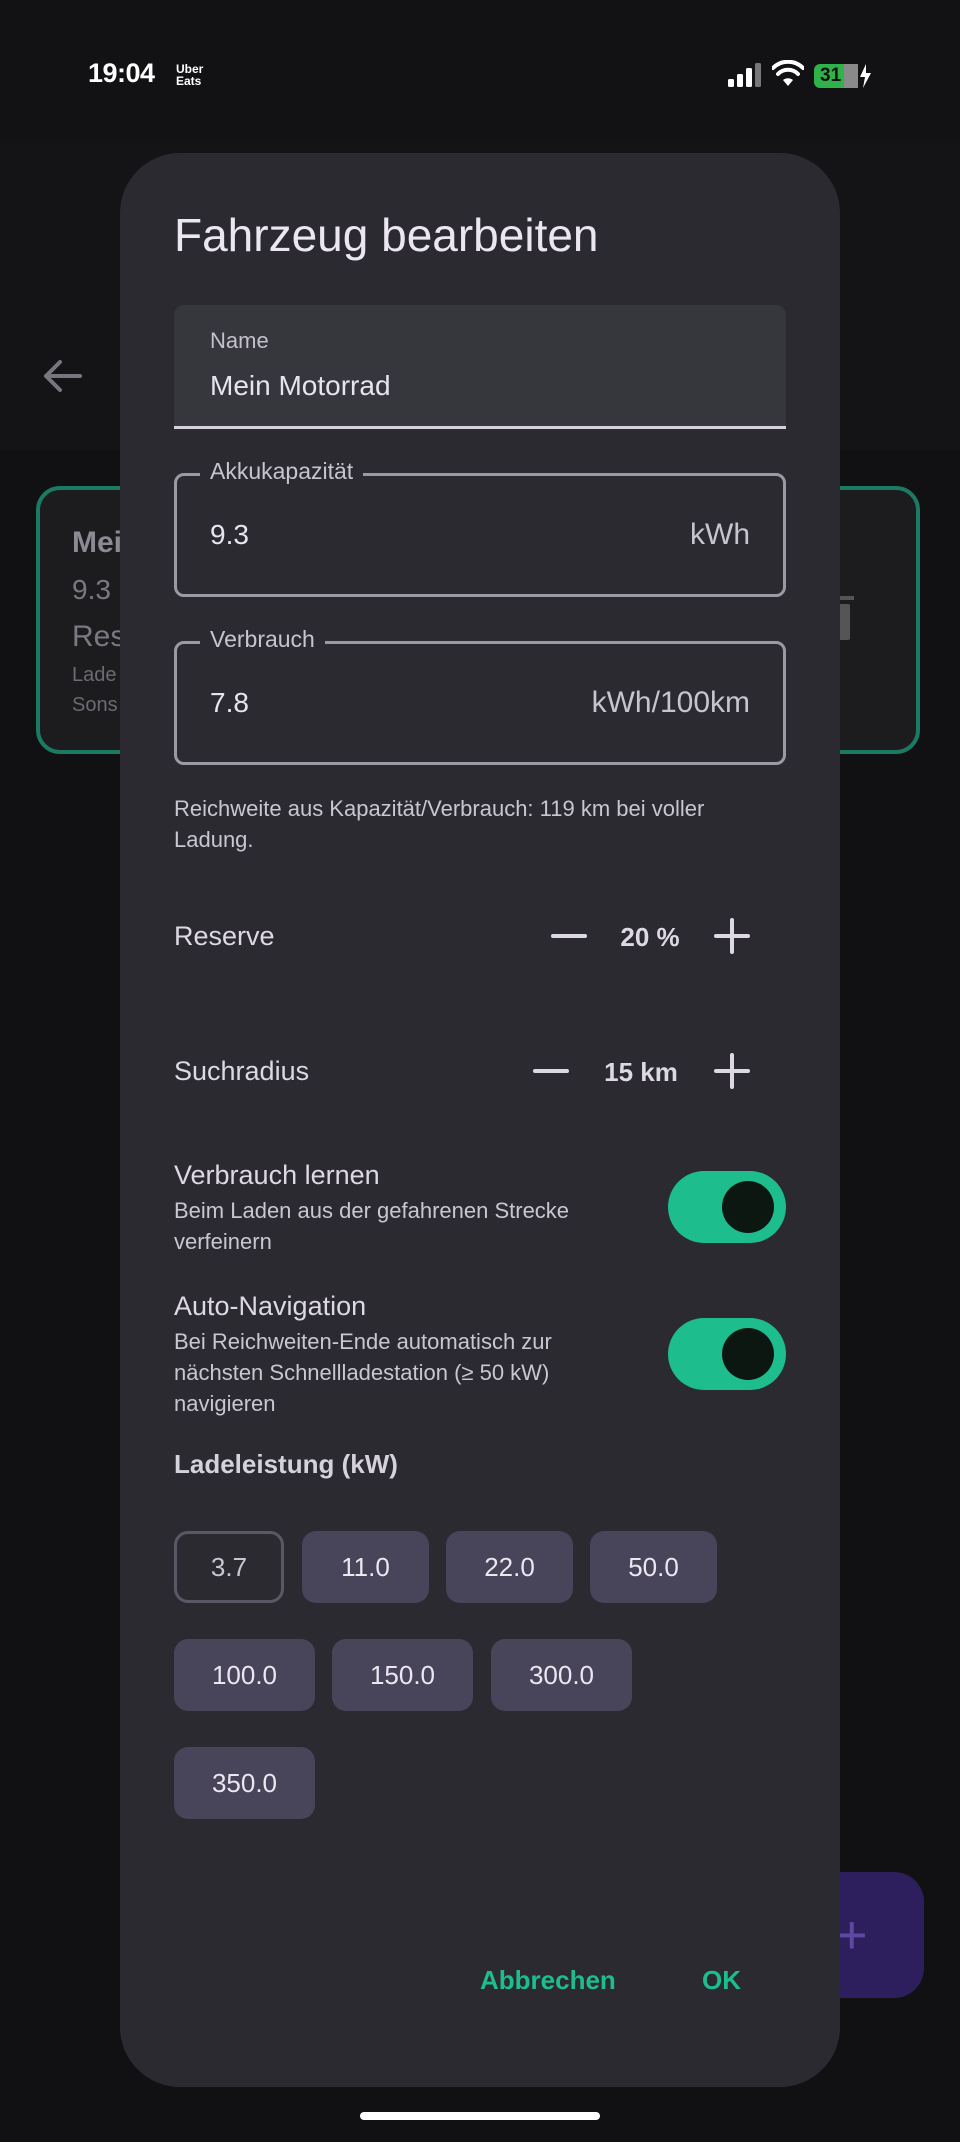 The width and height of the screenshot is (960, 2142). What do you see at coordinates (843, 76) in the screenshot?
I see `battery-icon: 31` at bounding box center [843, 76].